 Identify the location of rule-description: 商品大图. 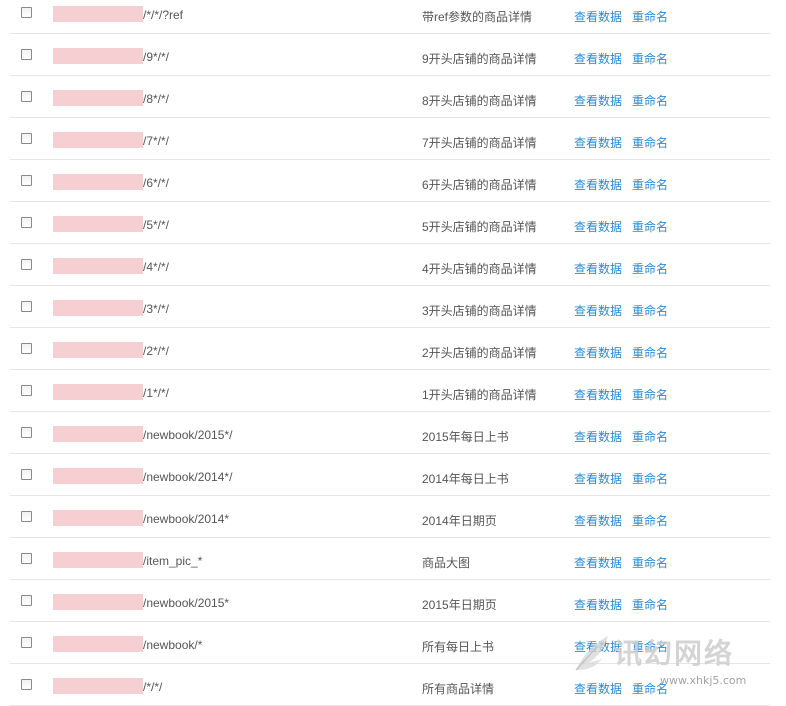
(446, 563).